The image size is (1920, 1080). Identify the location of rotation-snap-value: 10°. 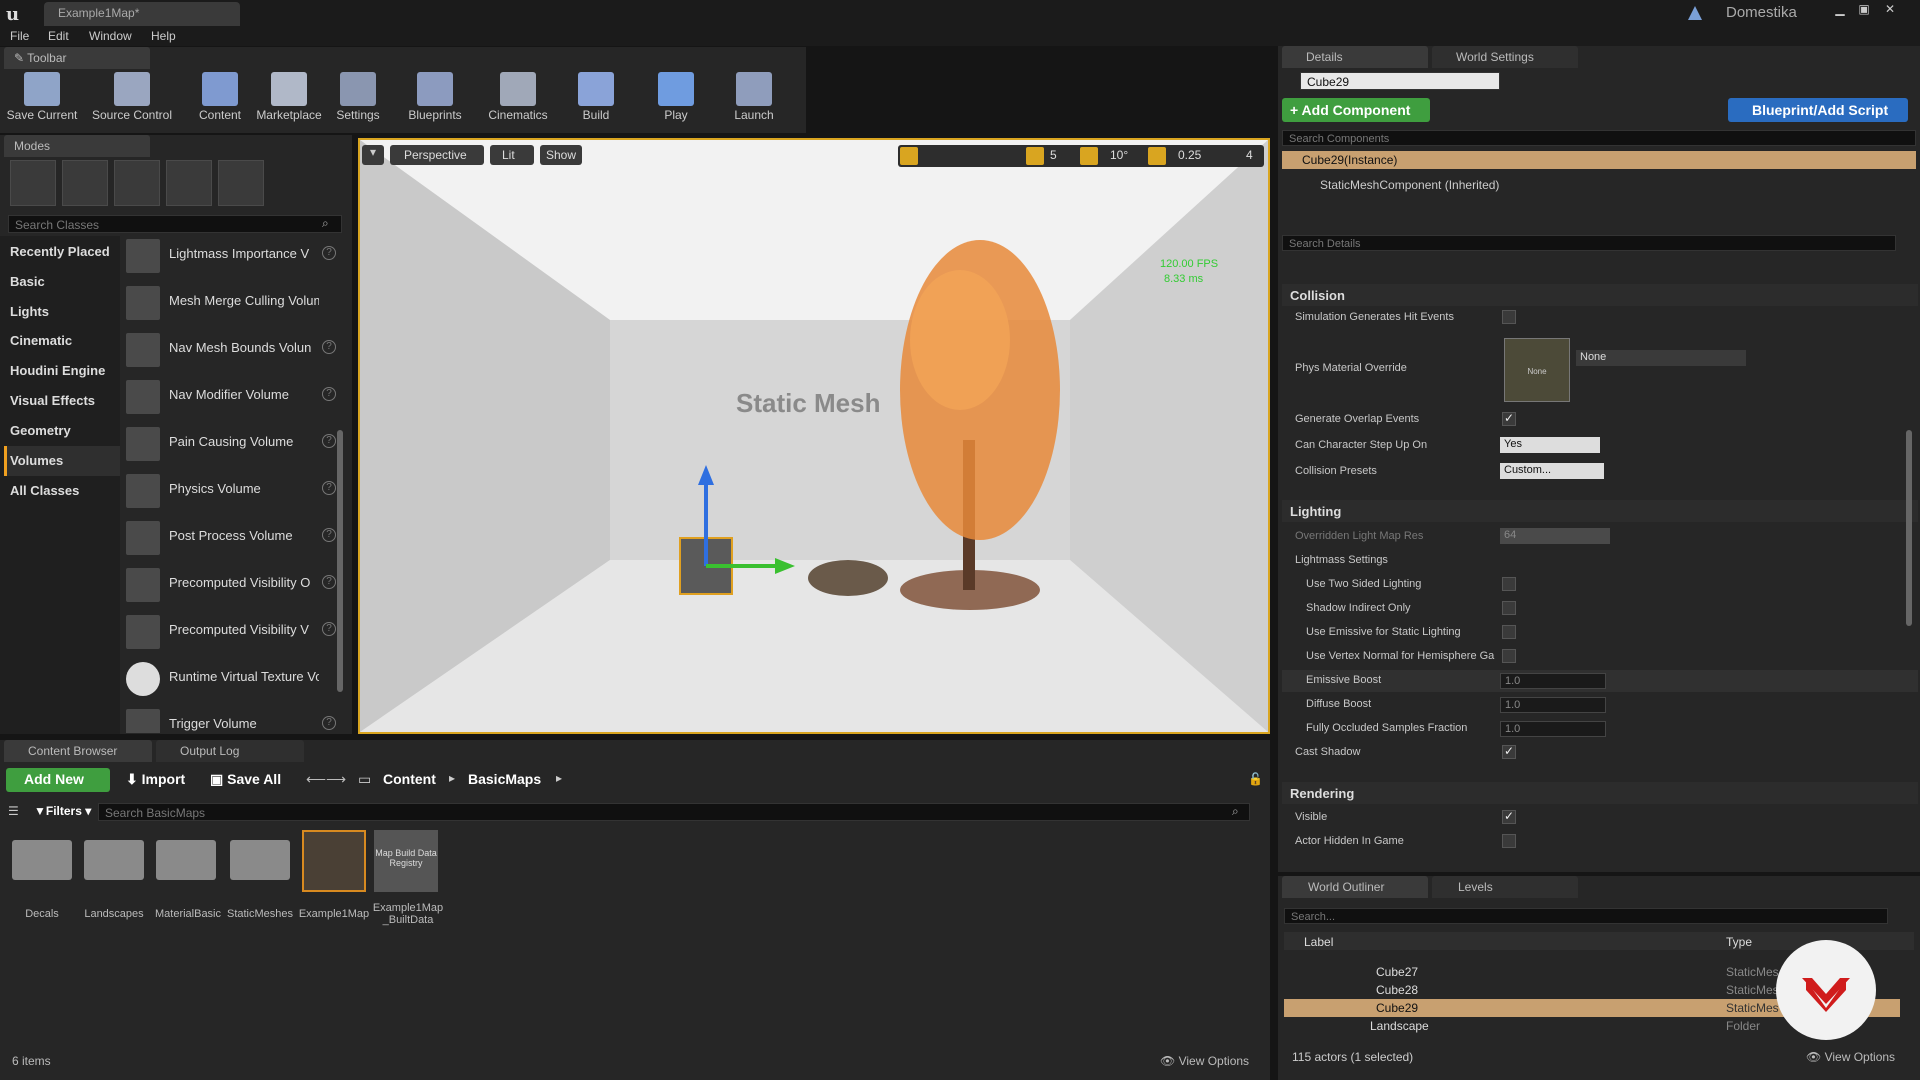
(1119, 155).